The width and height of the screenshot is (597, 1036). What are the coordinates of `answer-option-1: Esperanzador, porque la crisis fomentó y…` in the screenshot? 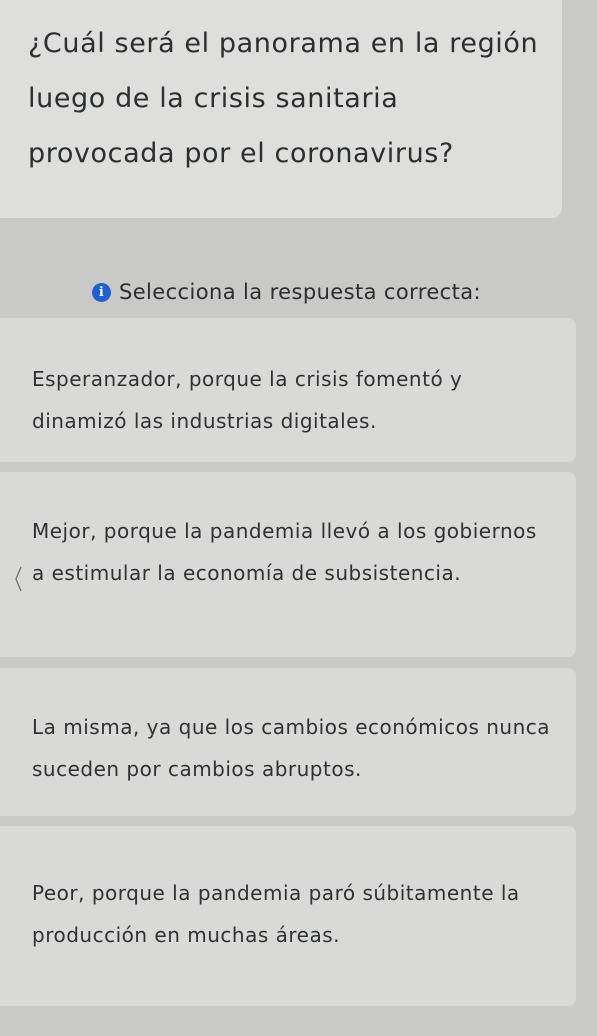 It's located at (288, 390).